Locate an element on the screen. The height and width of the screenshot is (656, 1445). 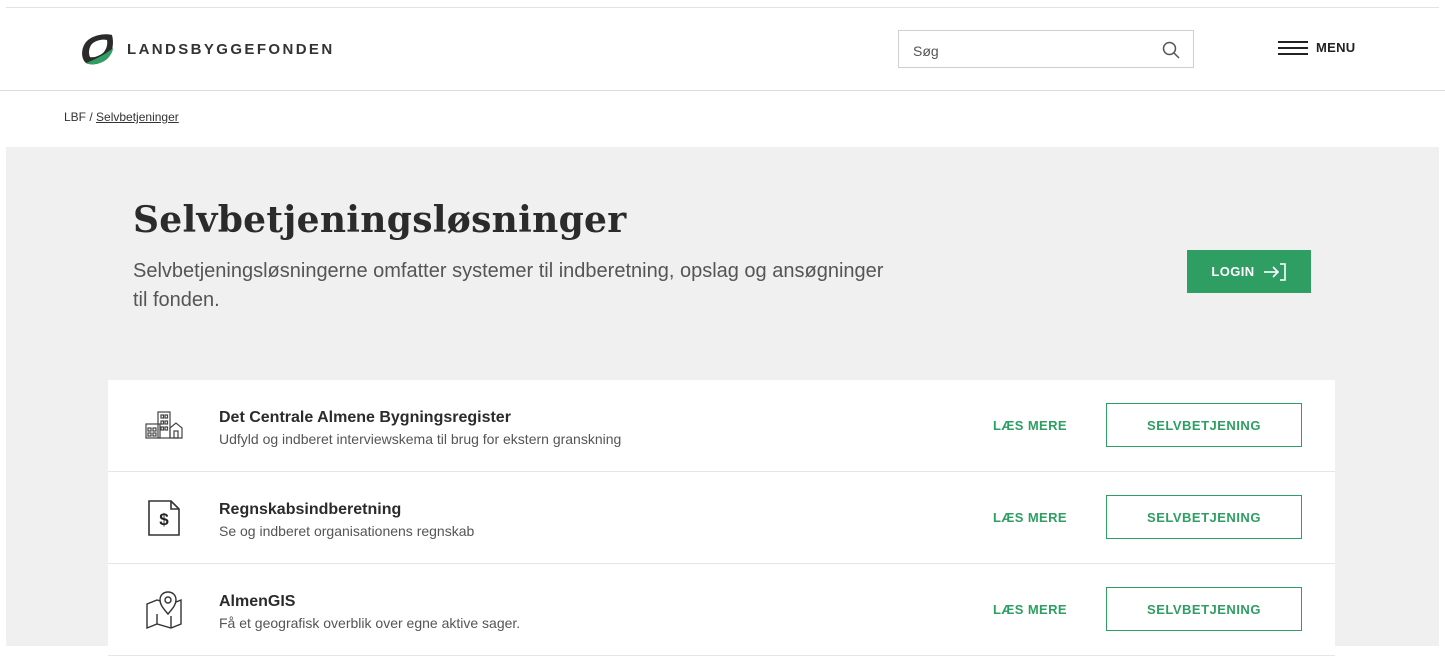
search-box is located at coordinates (1046, 49).